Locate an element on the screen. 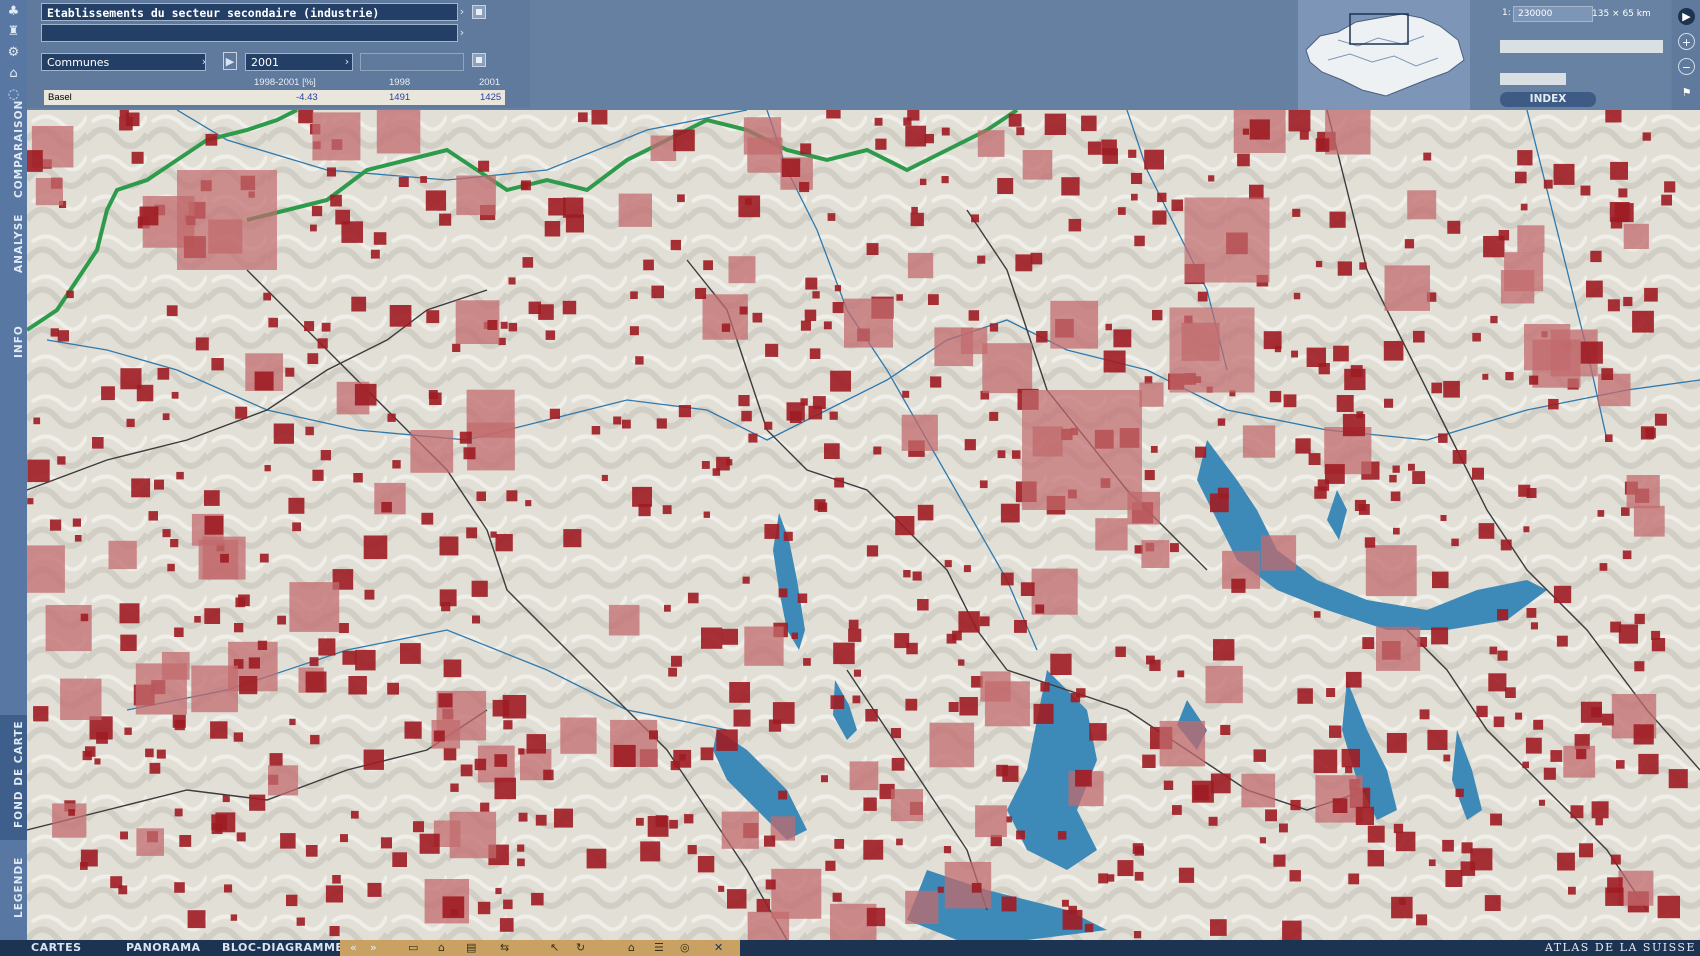  tab-comparaison: COMPARAISON is located at coordinates (13, 155).